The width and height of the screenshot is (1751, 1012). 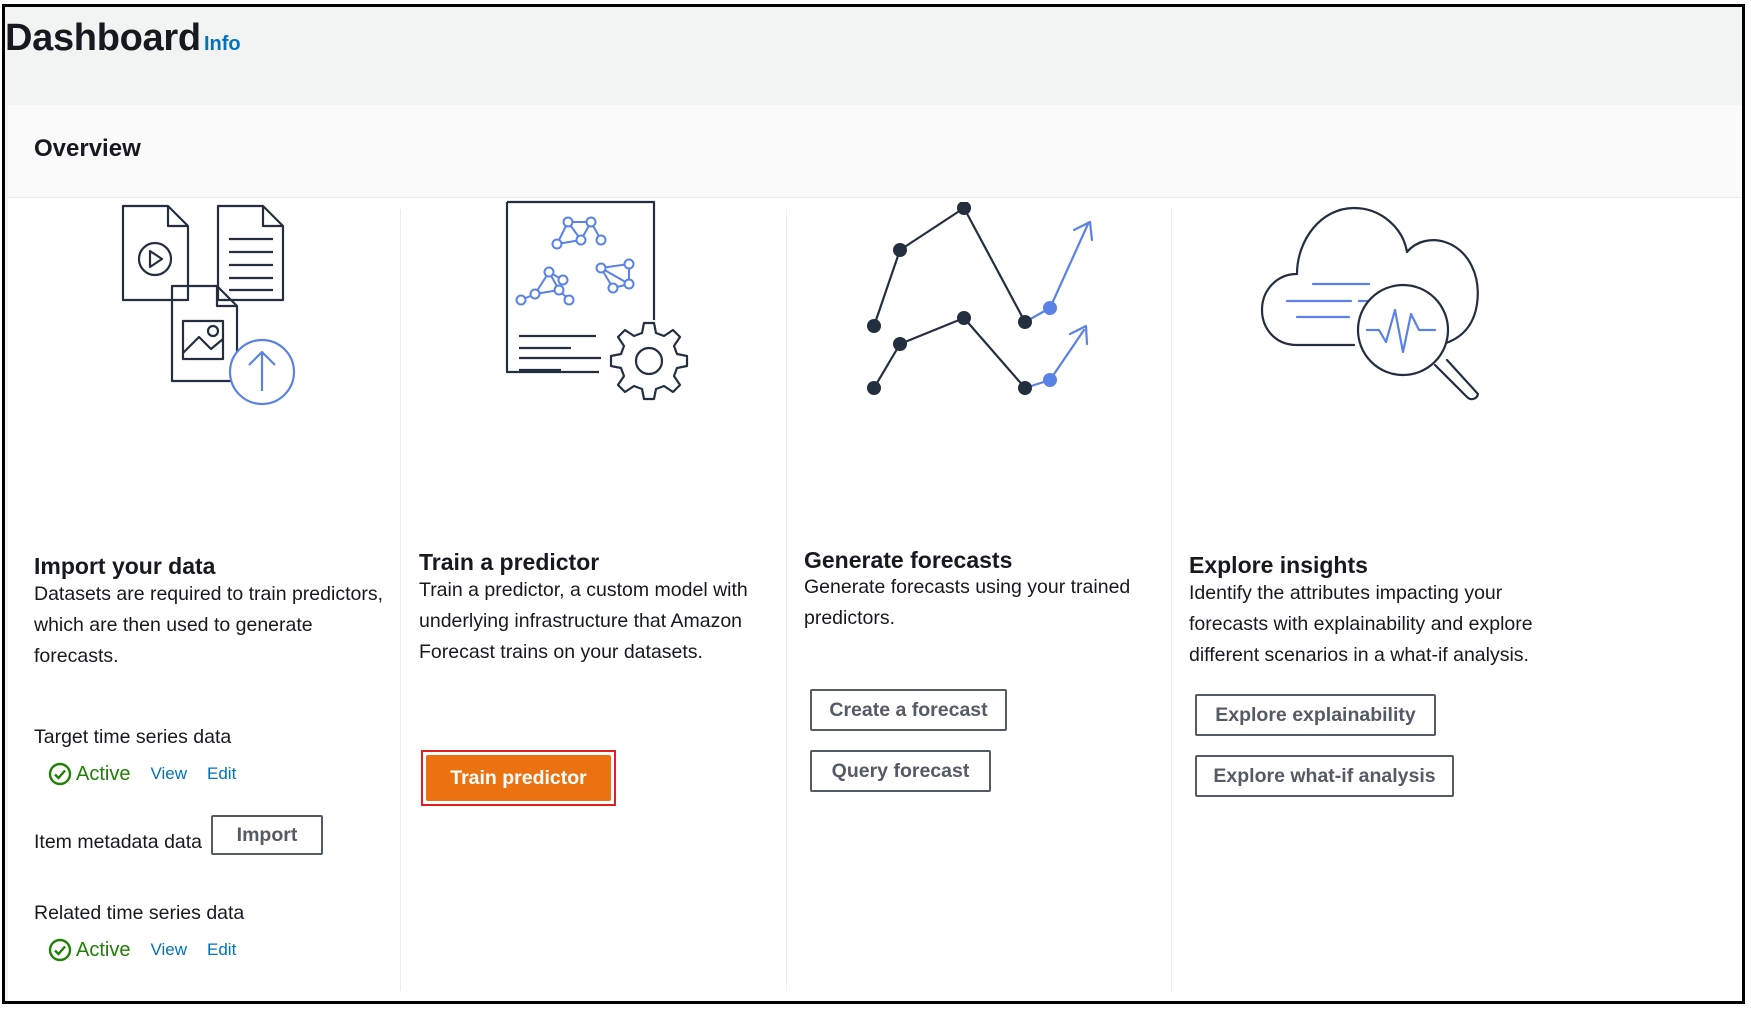 I want to click on forecast-chart-icon, so click(x=980, y=298).